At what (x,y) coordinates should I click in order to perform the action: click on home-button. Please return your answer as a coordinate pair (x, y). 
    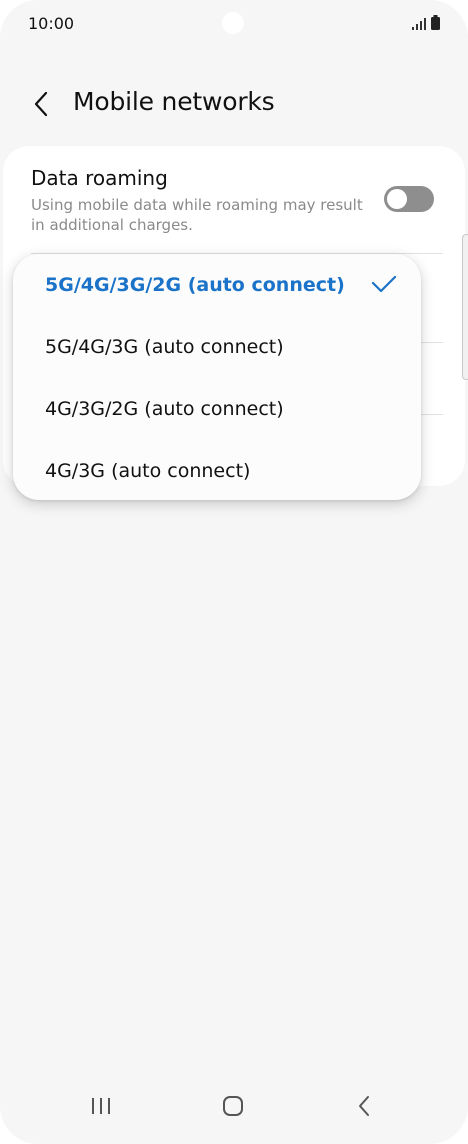
    Looking at the image, I should click on (233, 1106).